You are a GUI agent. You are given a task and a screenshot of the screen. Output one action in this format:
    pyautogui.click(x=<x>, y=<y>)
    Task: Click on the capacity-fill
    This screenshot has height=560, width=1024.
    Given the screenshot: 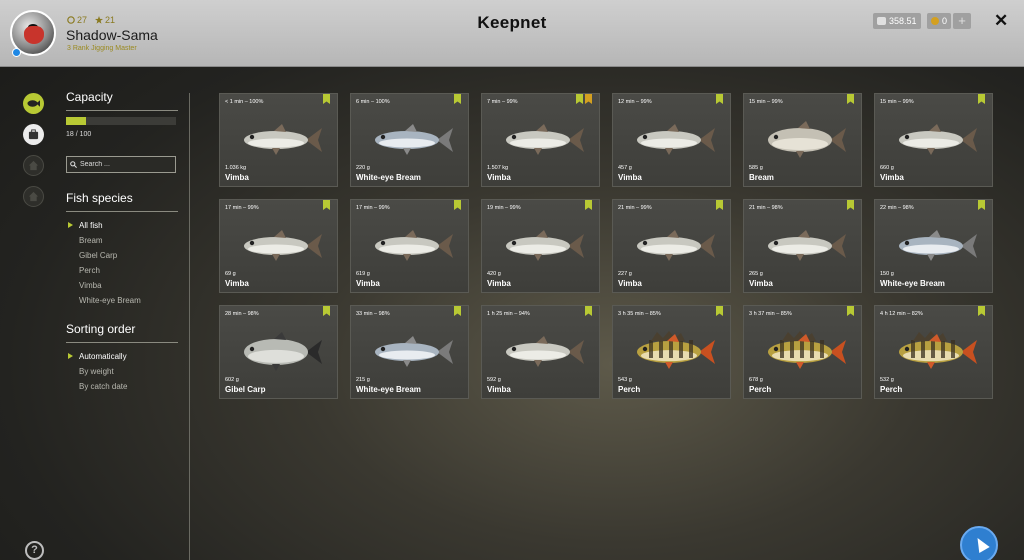 What is the action you would take?
    pyautogui.click(x=76, y=121)
    